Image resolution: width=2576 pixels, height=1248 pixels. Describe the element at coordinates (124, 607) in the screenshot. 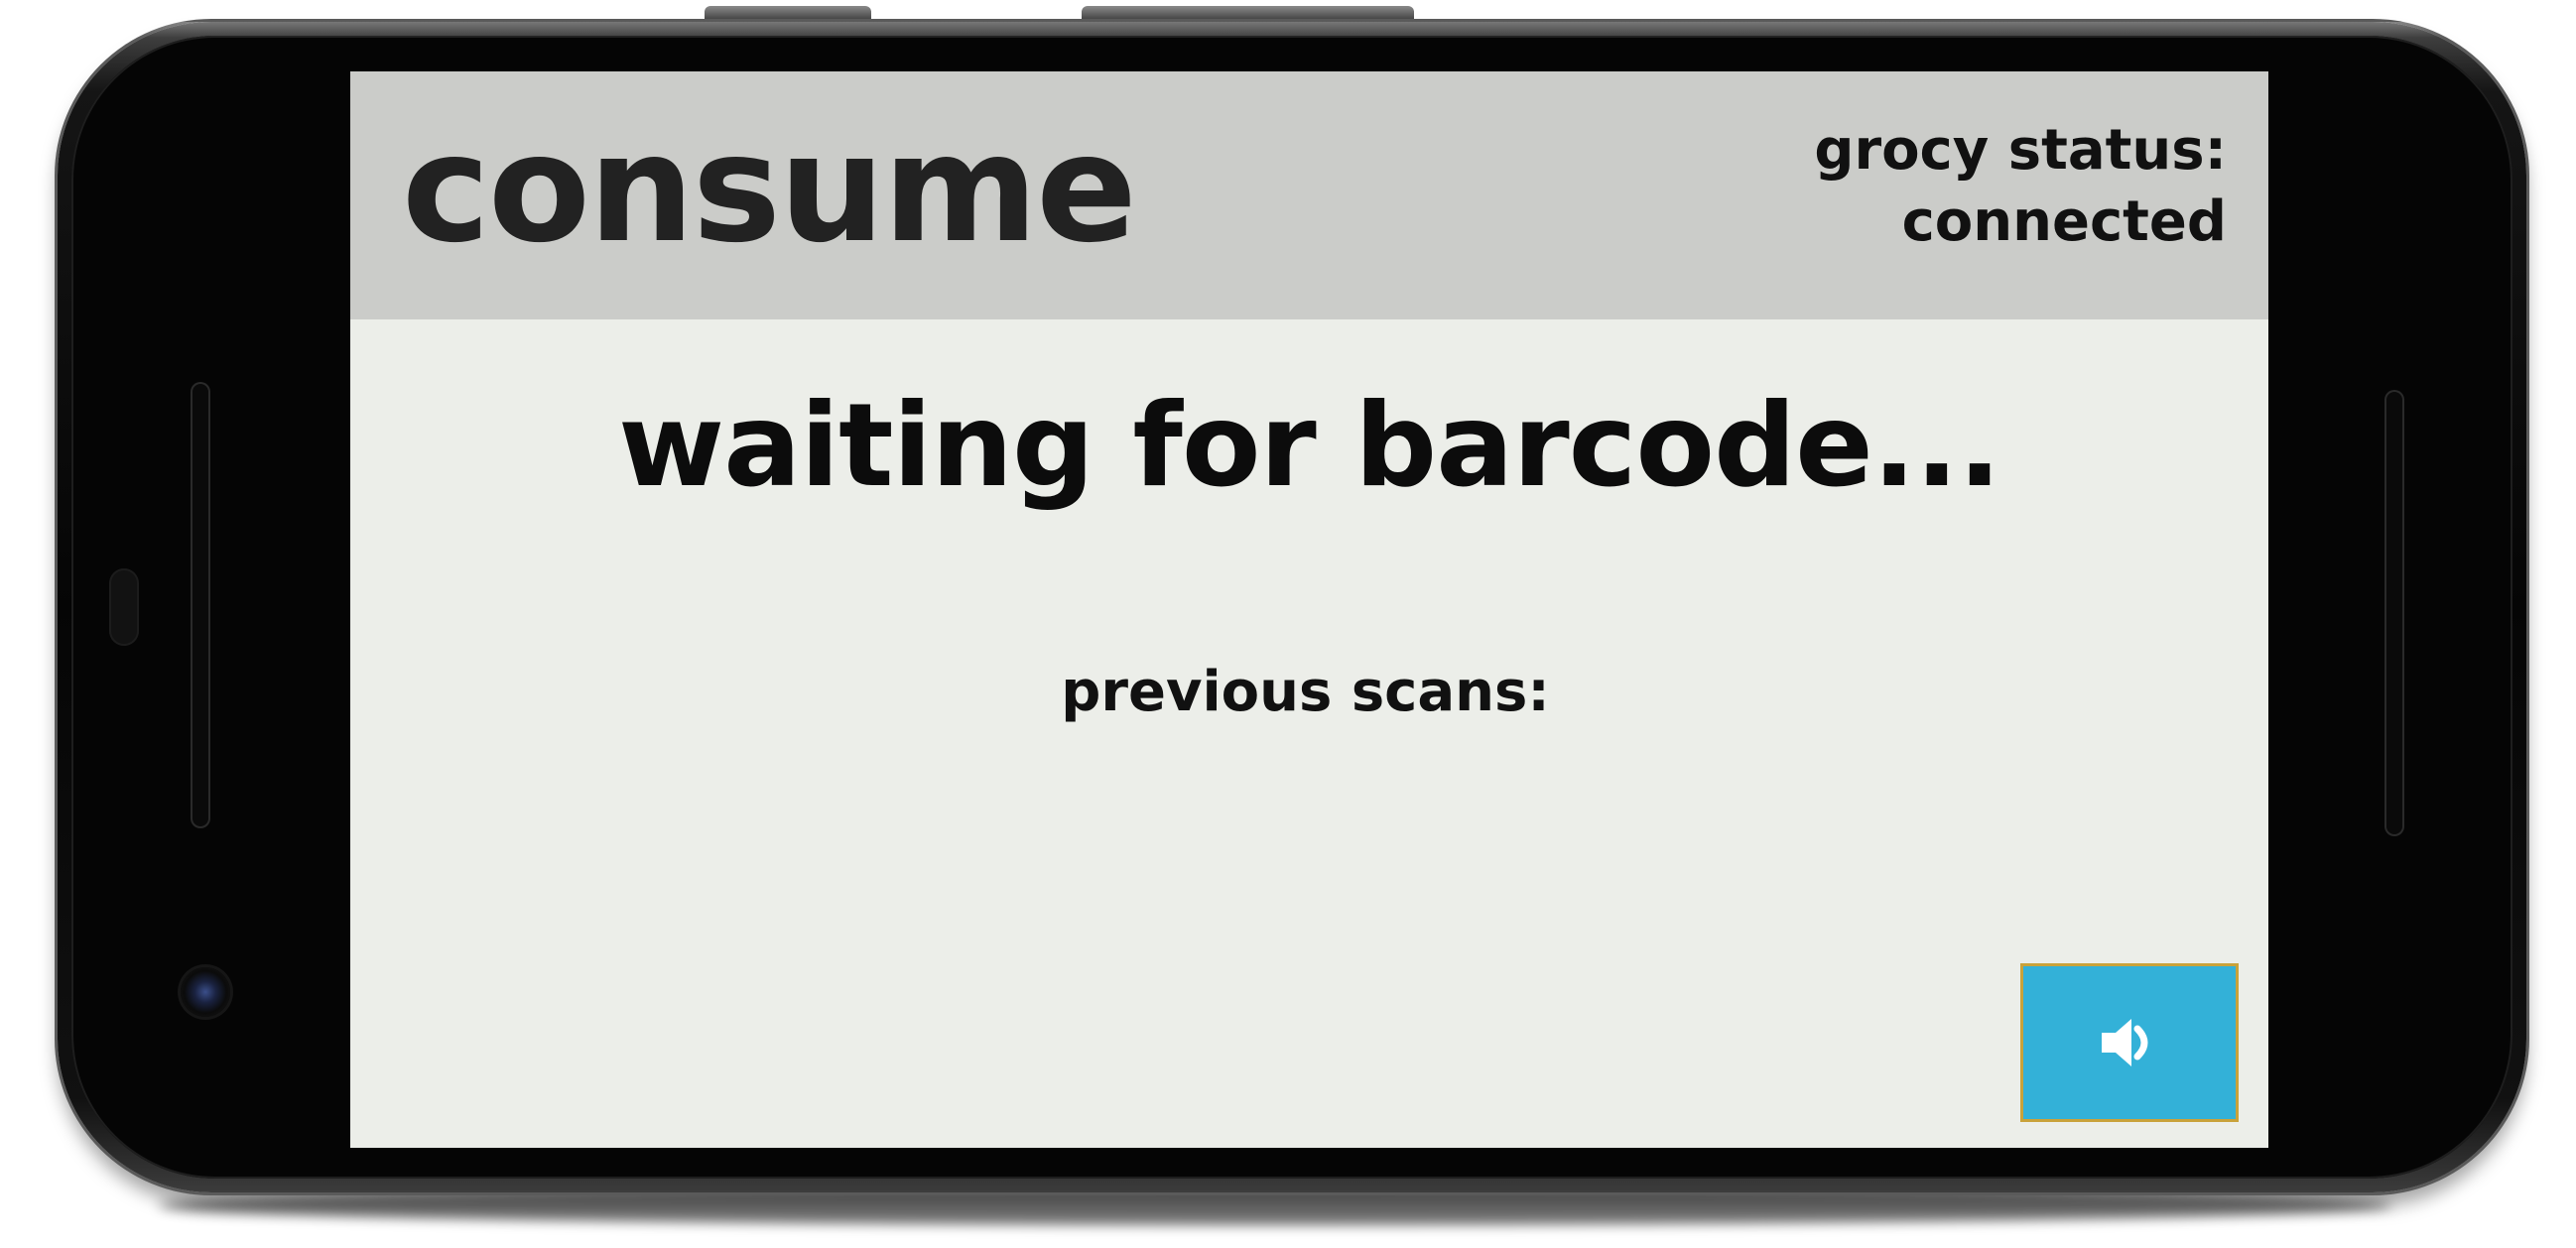

I see `proximity-sensor` at that location.